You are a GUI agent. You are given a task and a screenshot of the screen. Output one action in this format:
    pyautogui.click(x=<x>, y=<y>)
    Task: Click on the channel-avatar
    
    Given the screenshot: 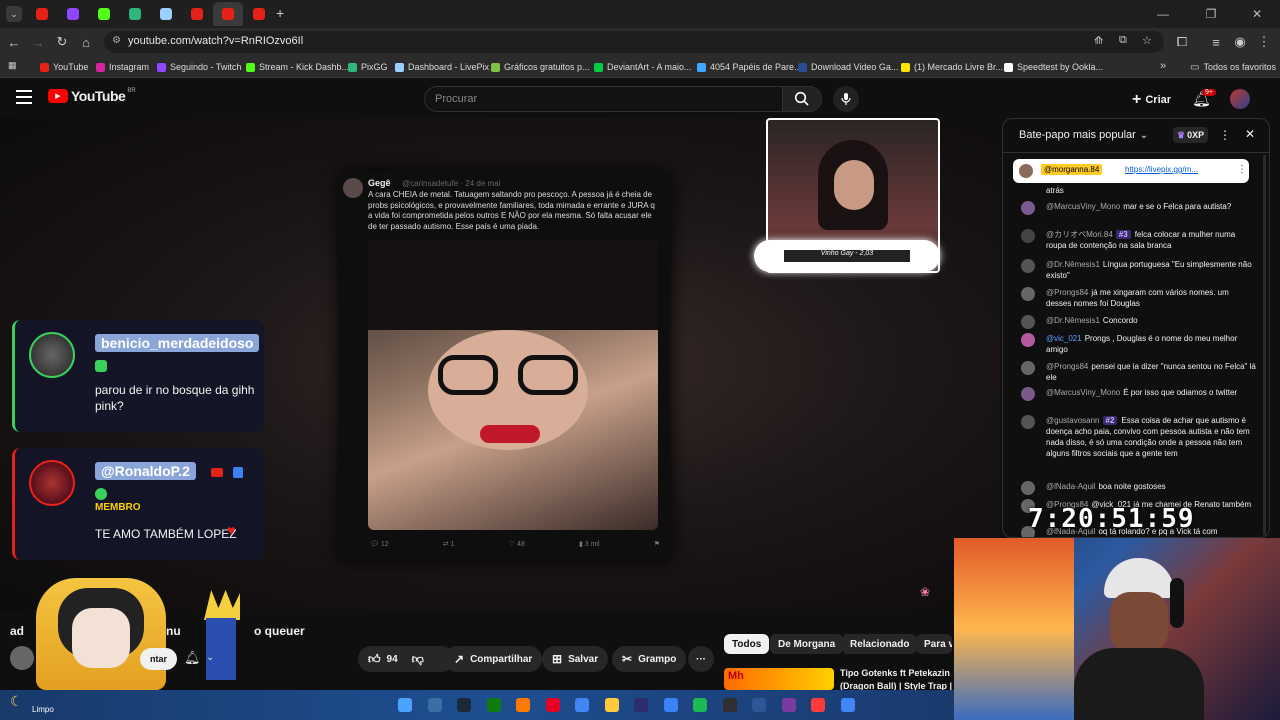 What is the action you would take?
    pyautogui.click(x=22, y=658)
    